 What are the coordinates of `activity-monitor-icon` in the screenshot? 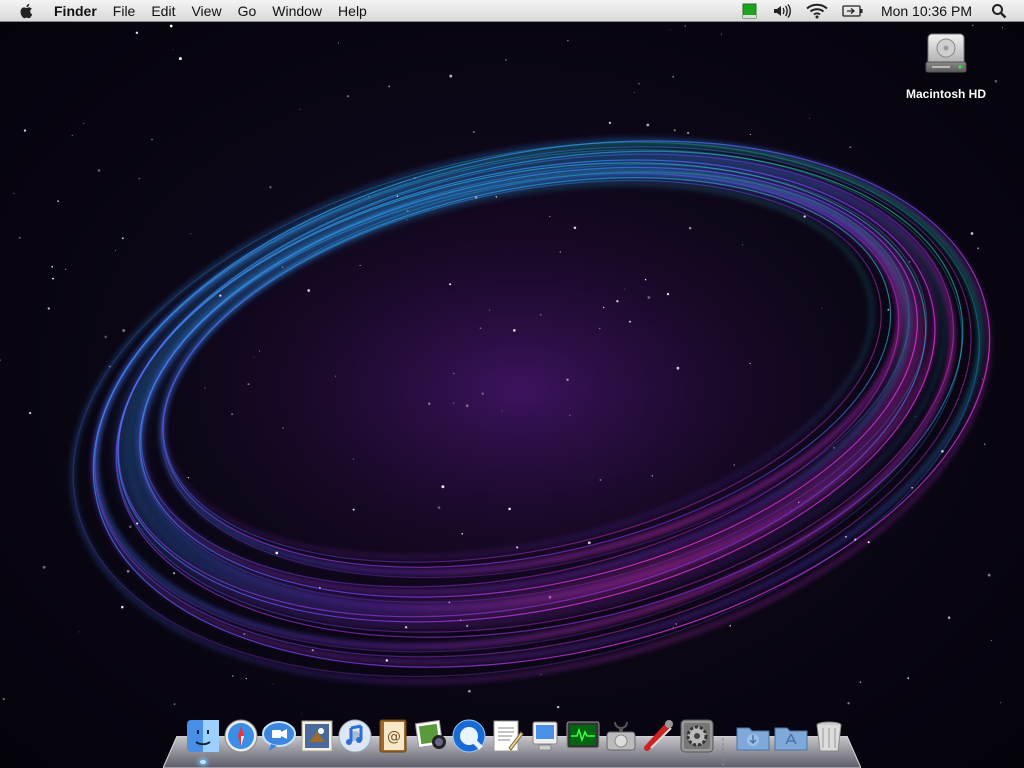 It's located at (583, 736).